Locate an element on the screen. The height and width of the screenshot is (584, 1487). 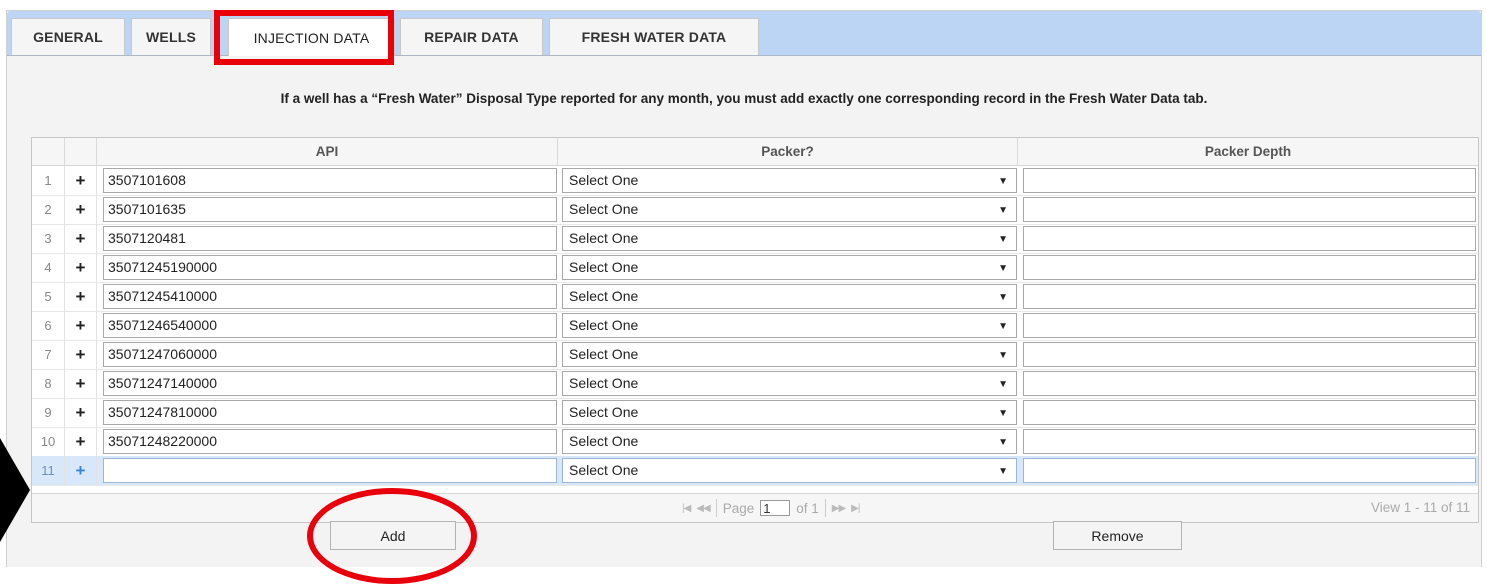
api-input: 35071247810000 is located at coordinates (330, 412).